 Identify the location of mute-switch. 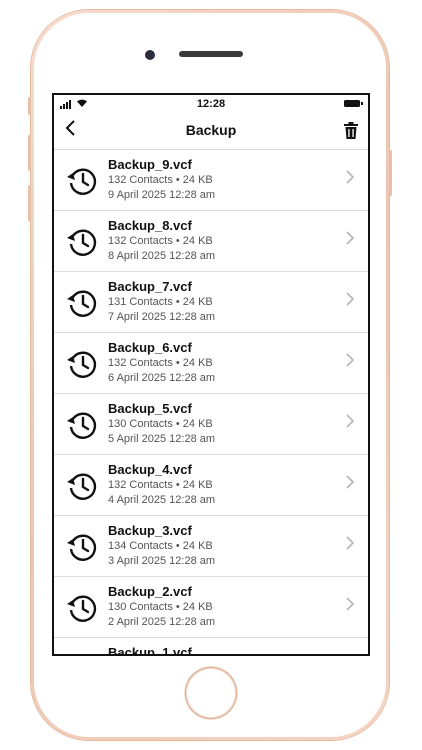
(29, 106).